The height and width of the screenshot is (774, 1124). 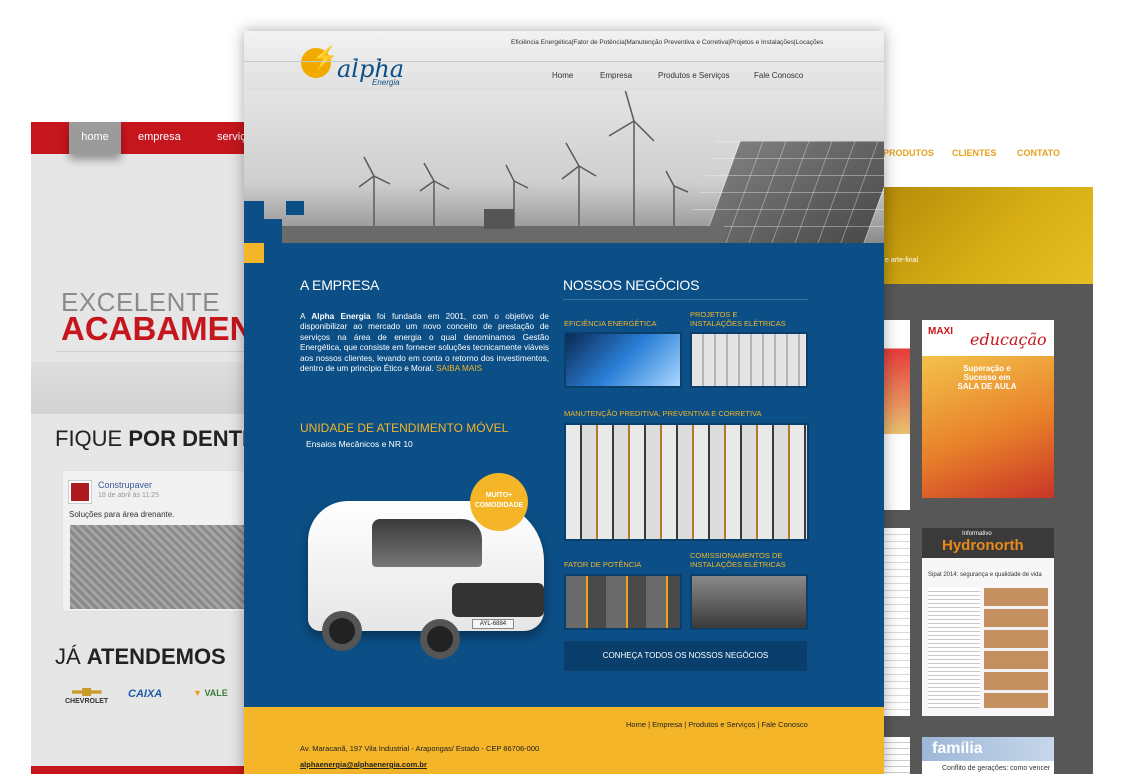 What do you see at coordinates (125, 485) in the screenshot?
I see `post-author: Construpaver` at bounding box center [125, 485].